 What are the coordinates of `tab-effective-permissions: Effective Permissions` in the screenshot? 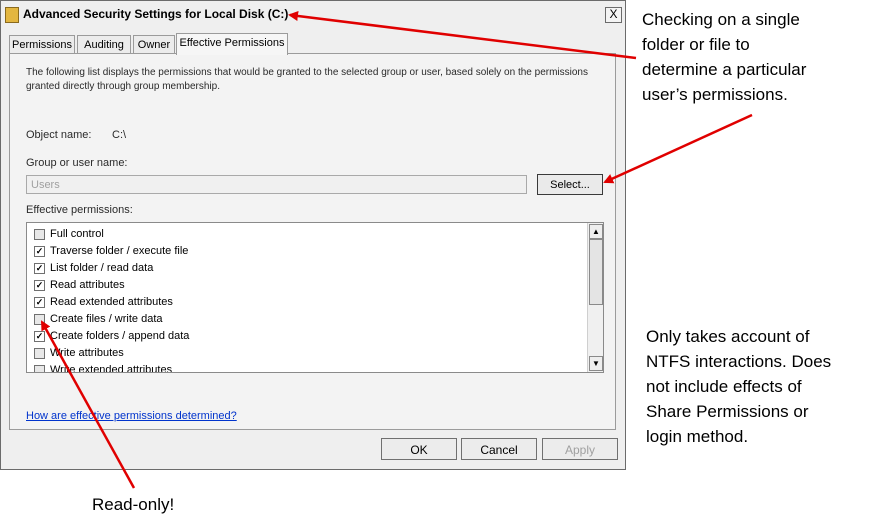 It's located at (232, 44).